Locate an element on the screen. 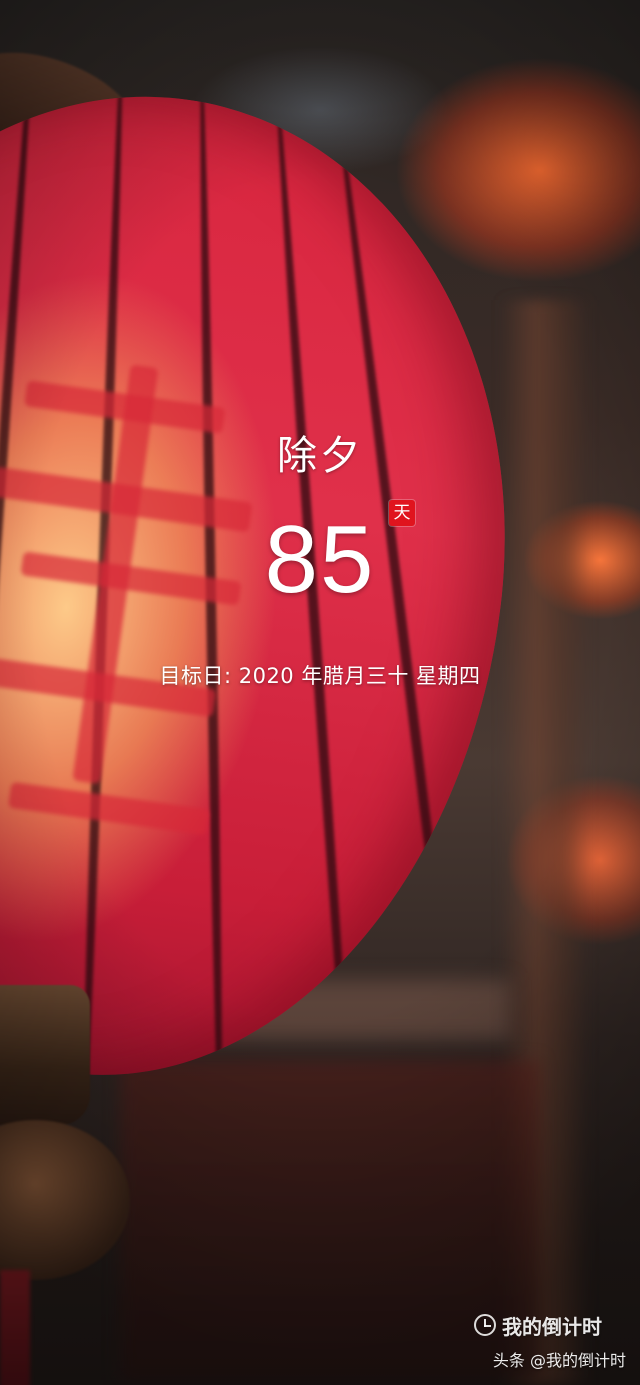 The height and width of the screenshot is (1385, 640). countdown-row: 85 天 is located at coordinates (320, 557).